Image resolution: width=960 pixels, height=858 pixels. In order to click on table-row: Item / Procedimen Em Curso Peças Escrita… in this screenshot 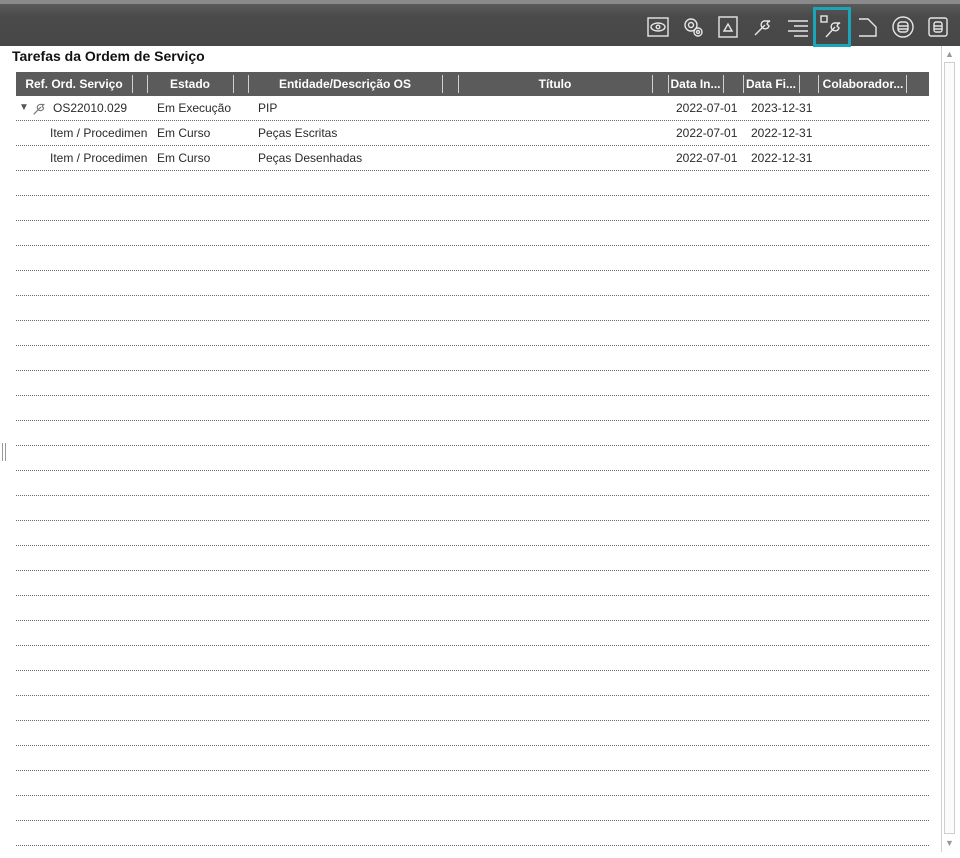, I will do `click(472, 133)`.